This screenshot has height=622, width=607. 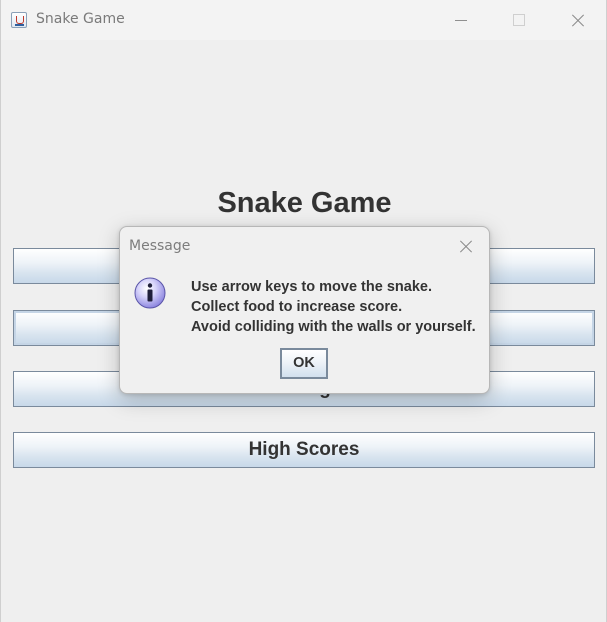 What do you see at coordinates (303, 20) in the screenshot?
I see `title-bar: Snake Game` at bounding box center [303, 20].